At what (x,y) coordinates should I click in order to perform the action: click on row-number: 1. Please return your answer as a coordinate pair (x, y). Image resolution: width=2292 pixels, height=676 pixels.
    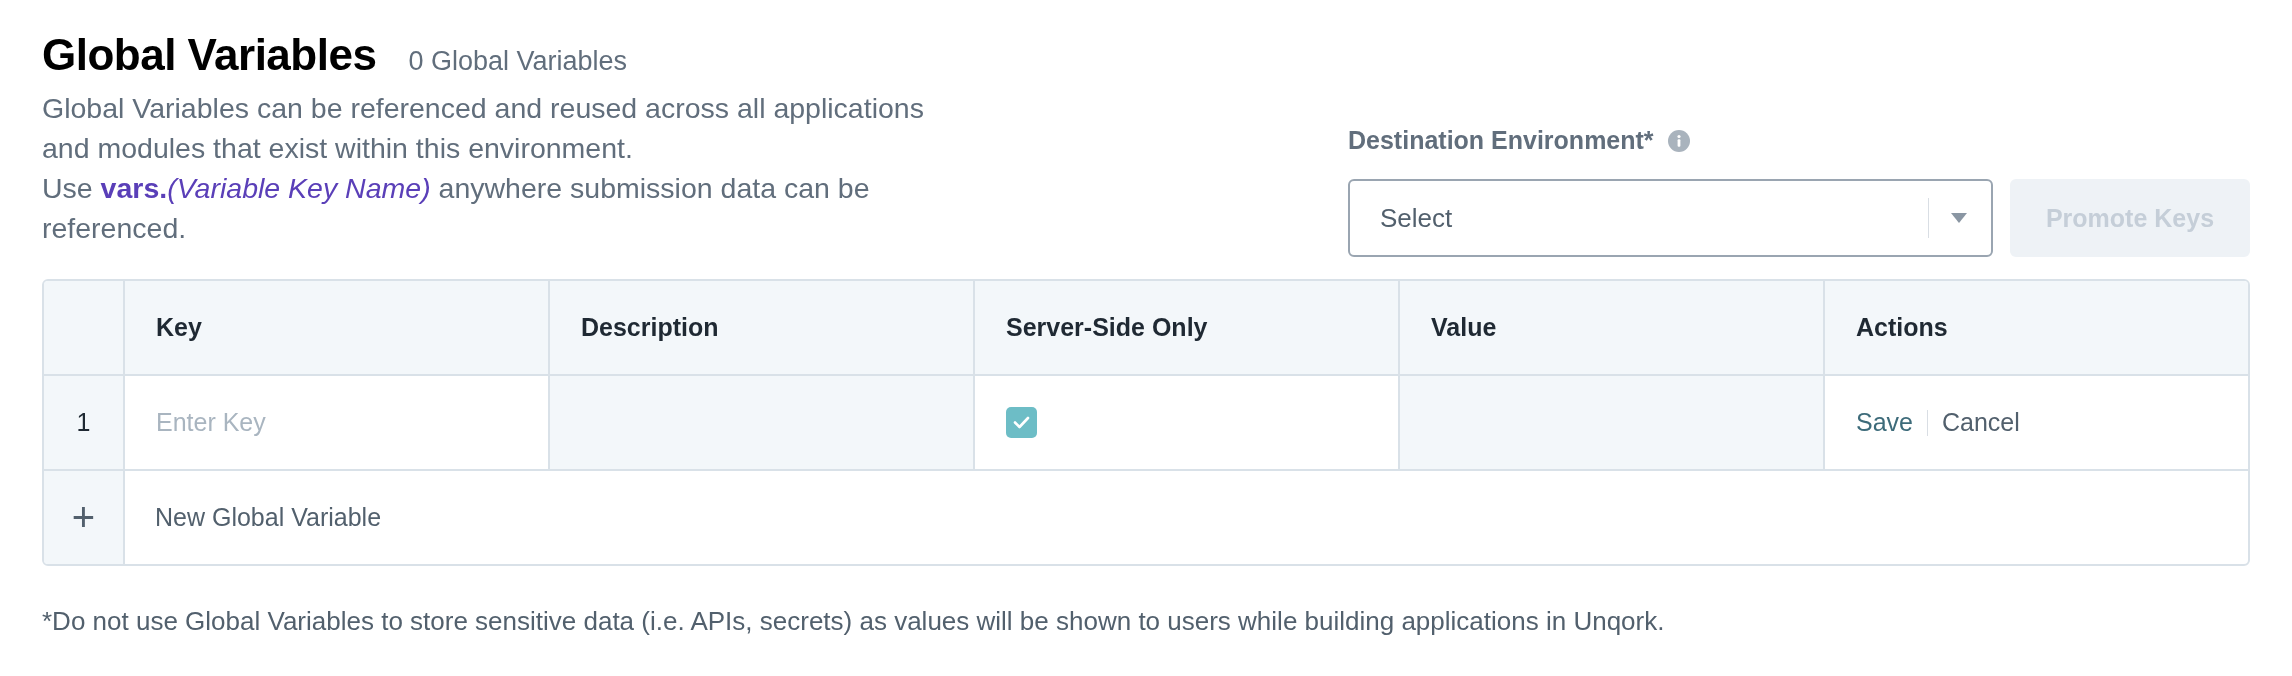
    Looking at the image, I should click on (83, 422).